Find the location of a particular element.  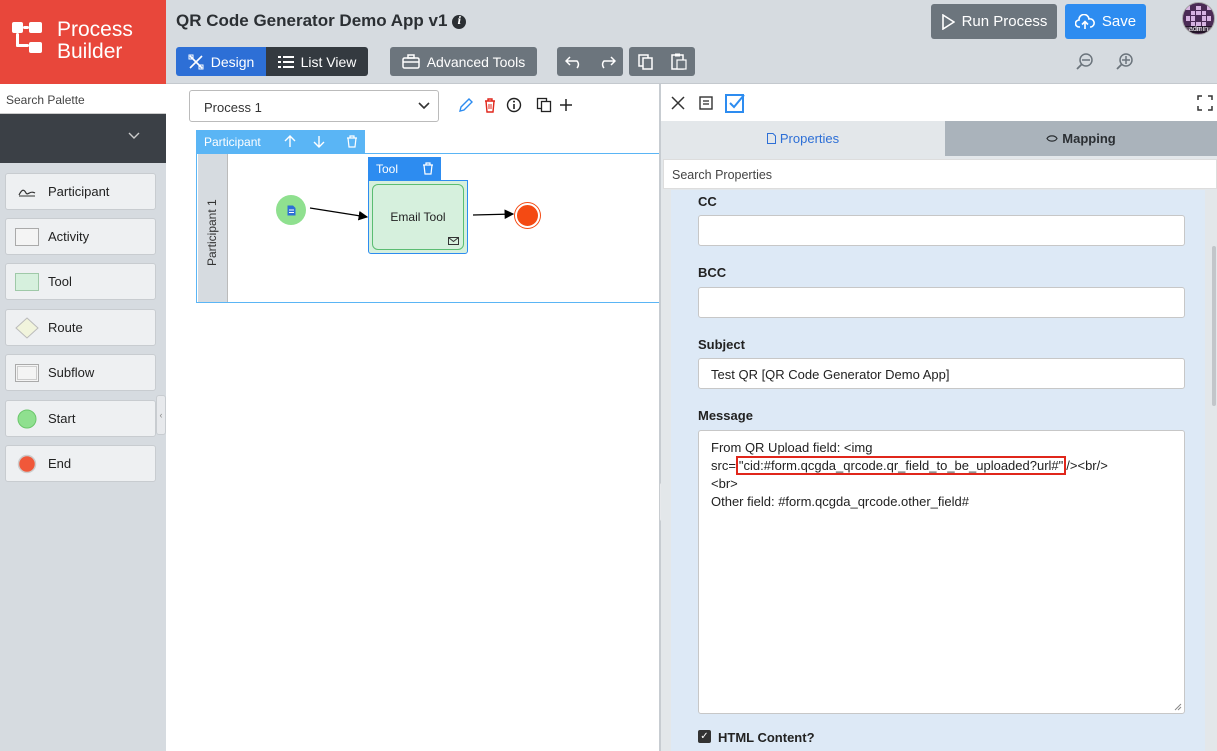

redo-button is located at coordinates (606, 61).